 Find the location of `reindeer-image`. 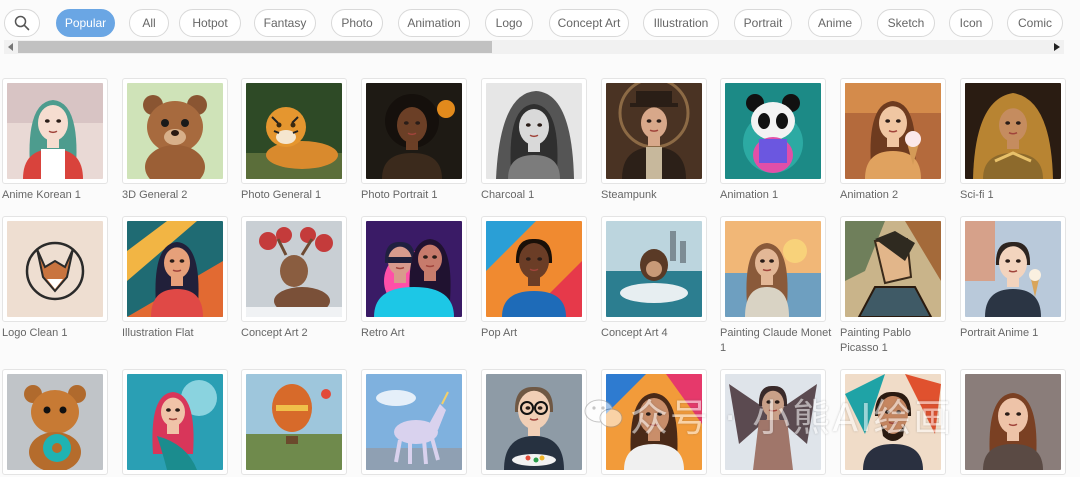

reindeer-image is located at coordinates (294, 269).